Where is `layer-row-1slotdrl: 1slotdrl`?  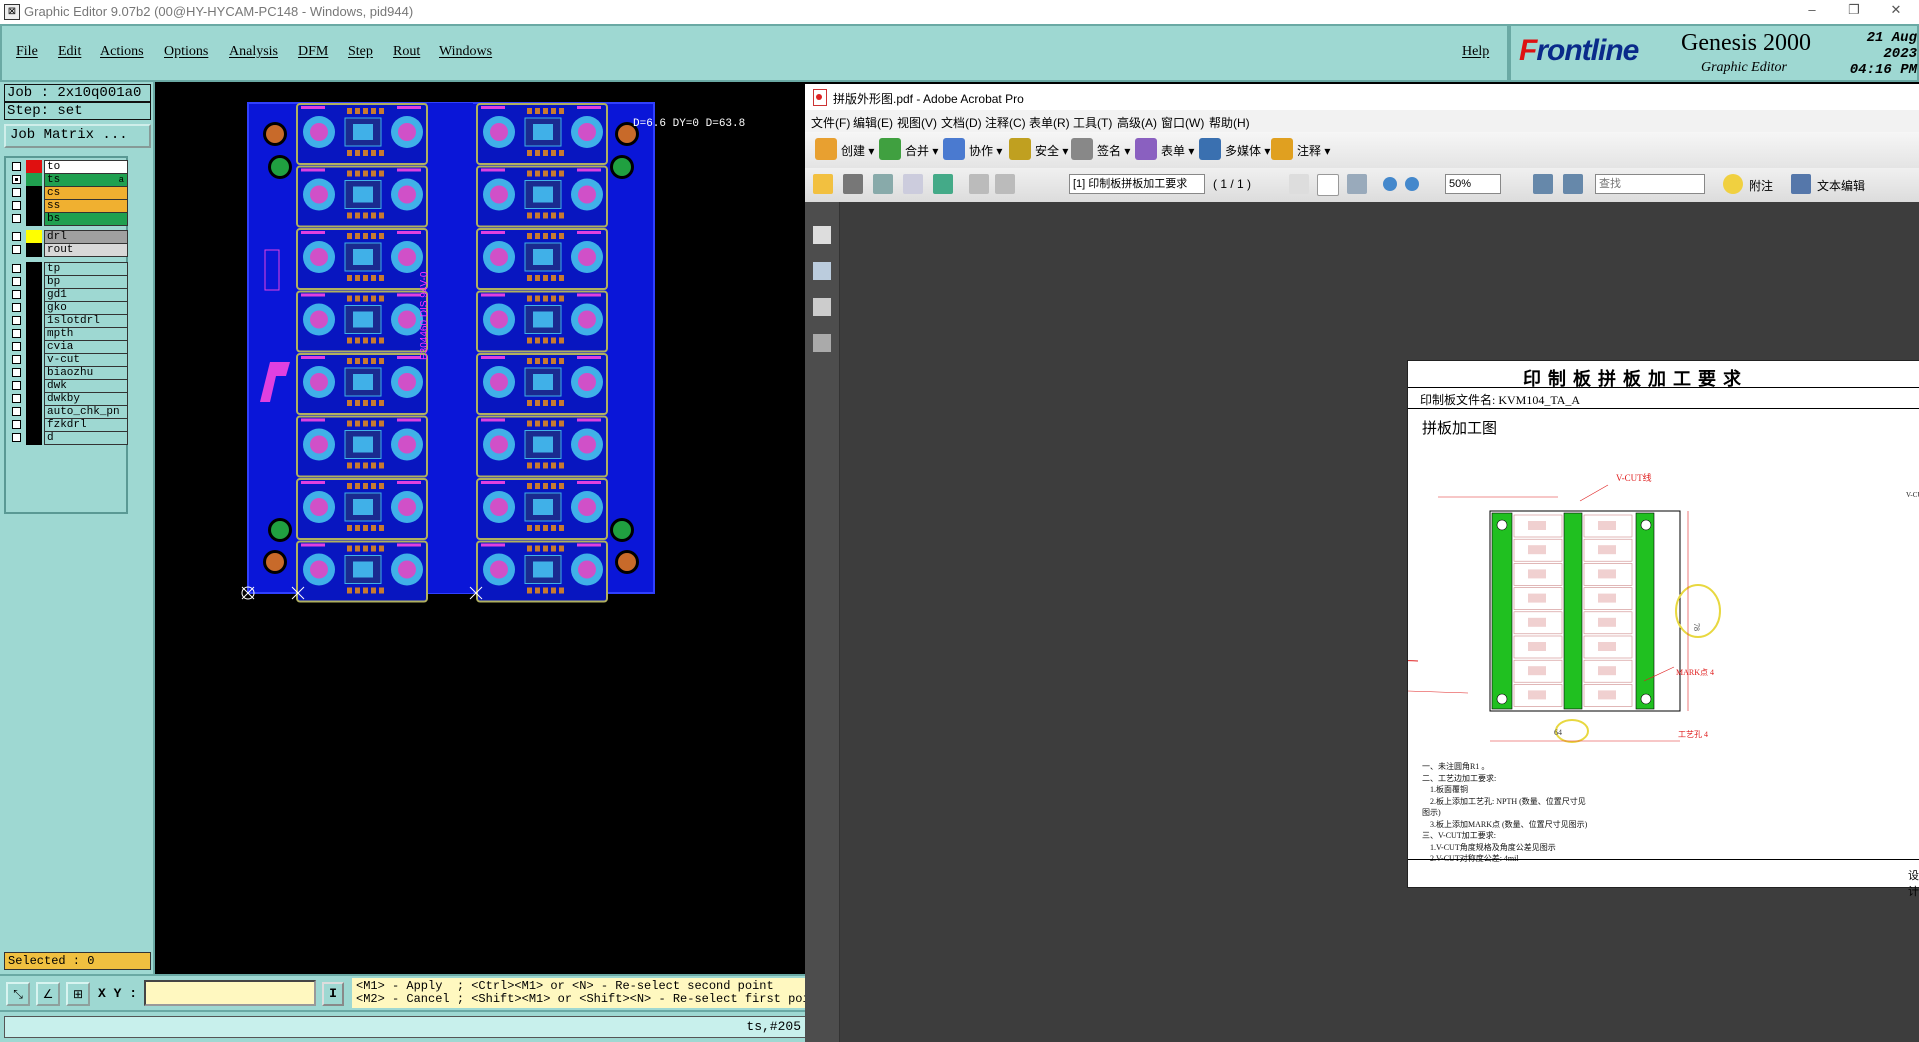
layer-row-1slotdrl: 1slotdrl is located at coordinates (68, 321).